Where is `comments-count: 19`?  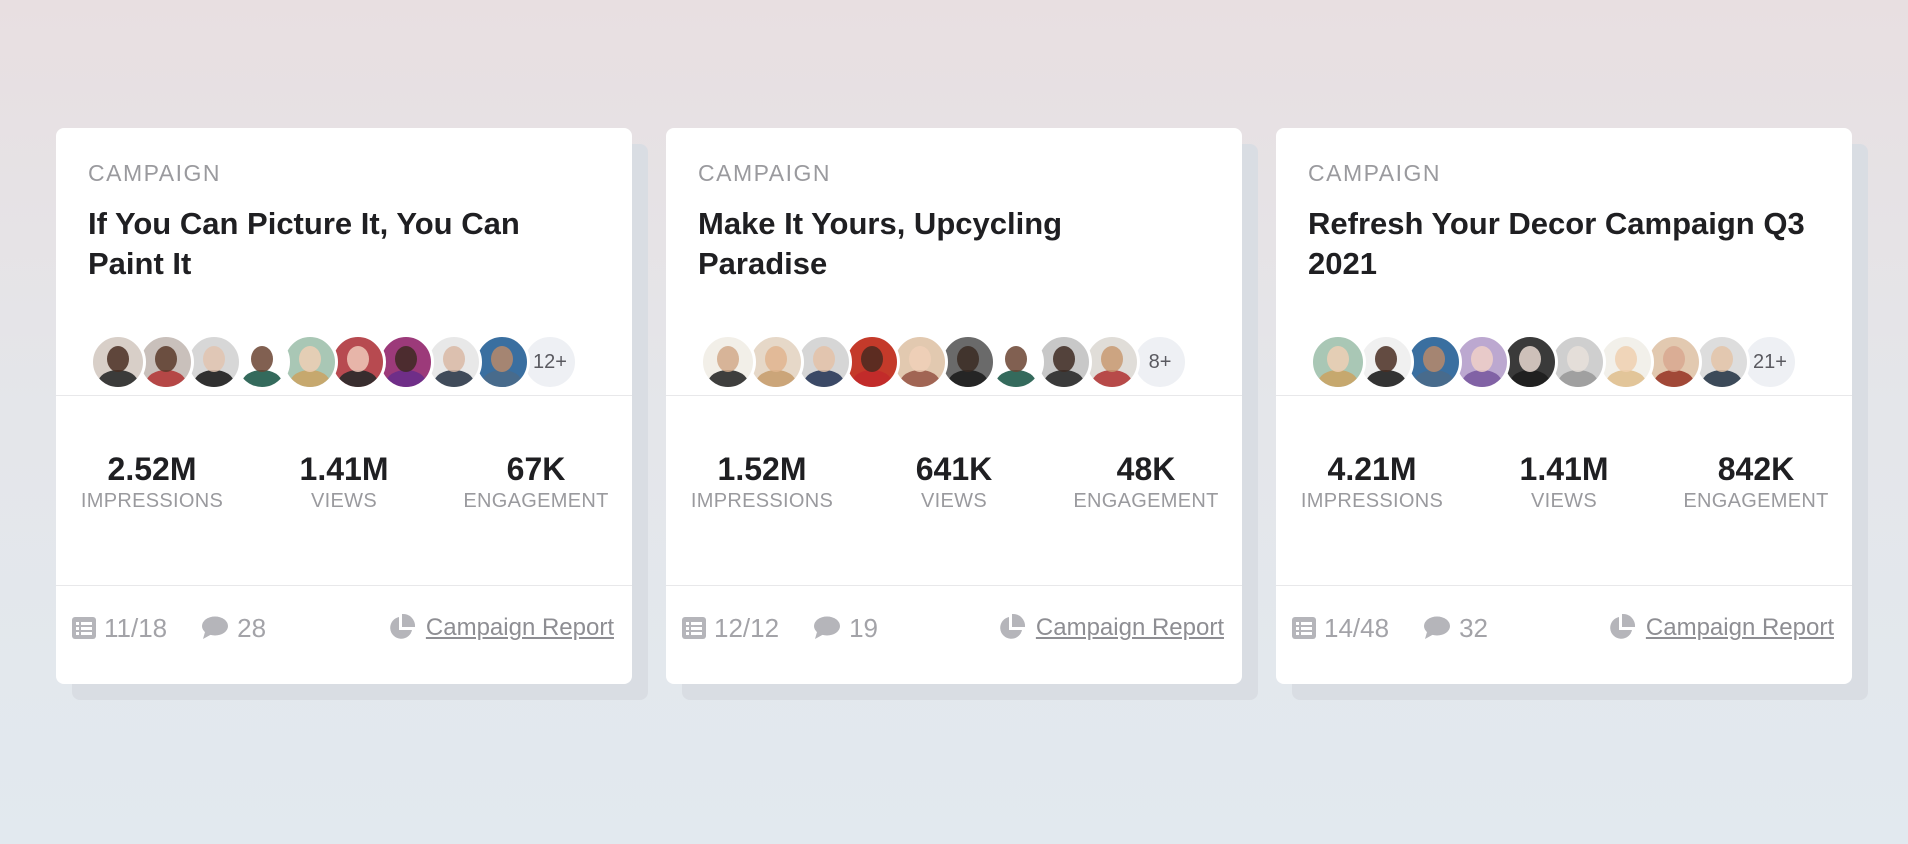
comments-count: 19 is located at coordinates (845, 628).